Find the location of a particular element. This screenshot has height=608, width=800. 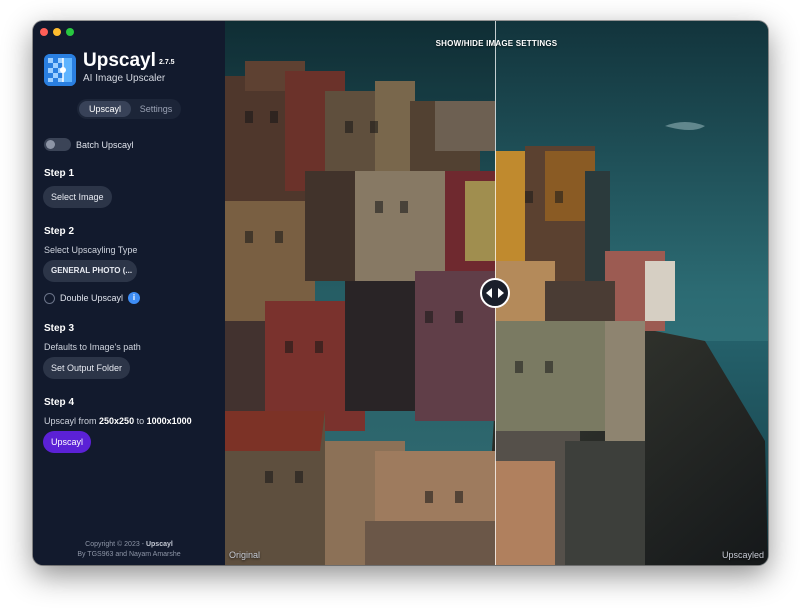

upscale-size-text: Upscayl from 250x250 to 1000x1000 is located at coordinates (118, 421).